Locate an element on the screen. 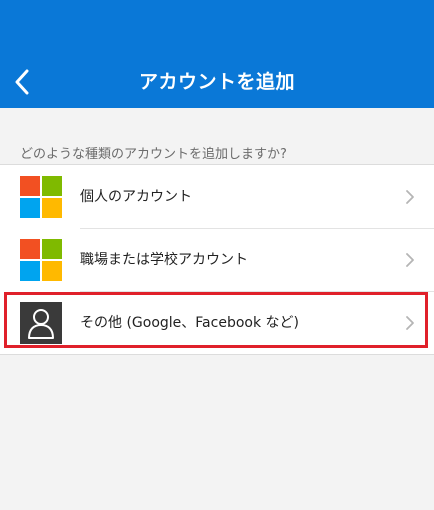 This screenshot has width=434, height=510. account-option-personal: 個人のアカウント is located at coordinates (217, 196).